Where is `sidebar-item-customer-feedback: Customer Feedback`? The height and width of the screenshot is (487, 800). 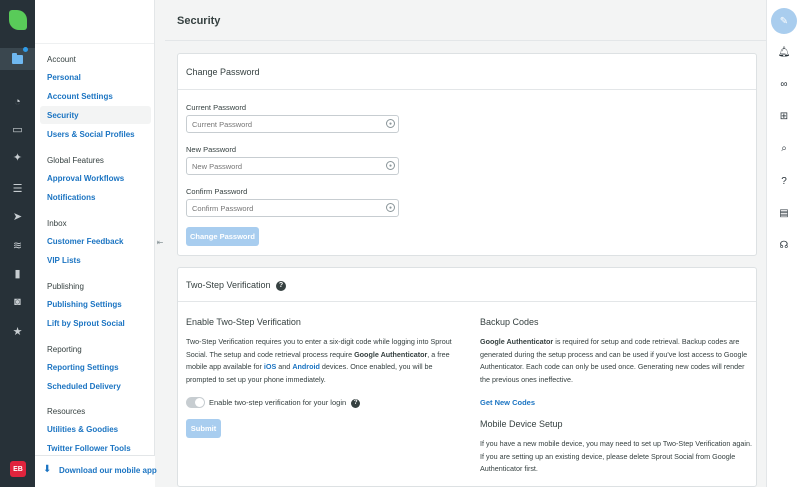
sidebar-item-customer-feedback: Customer Feedback is located at coordinates (85, 241).